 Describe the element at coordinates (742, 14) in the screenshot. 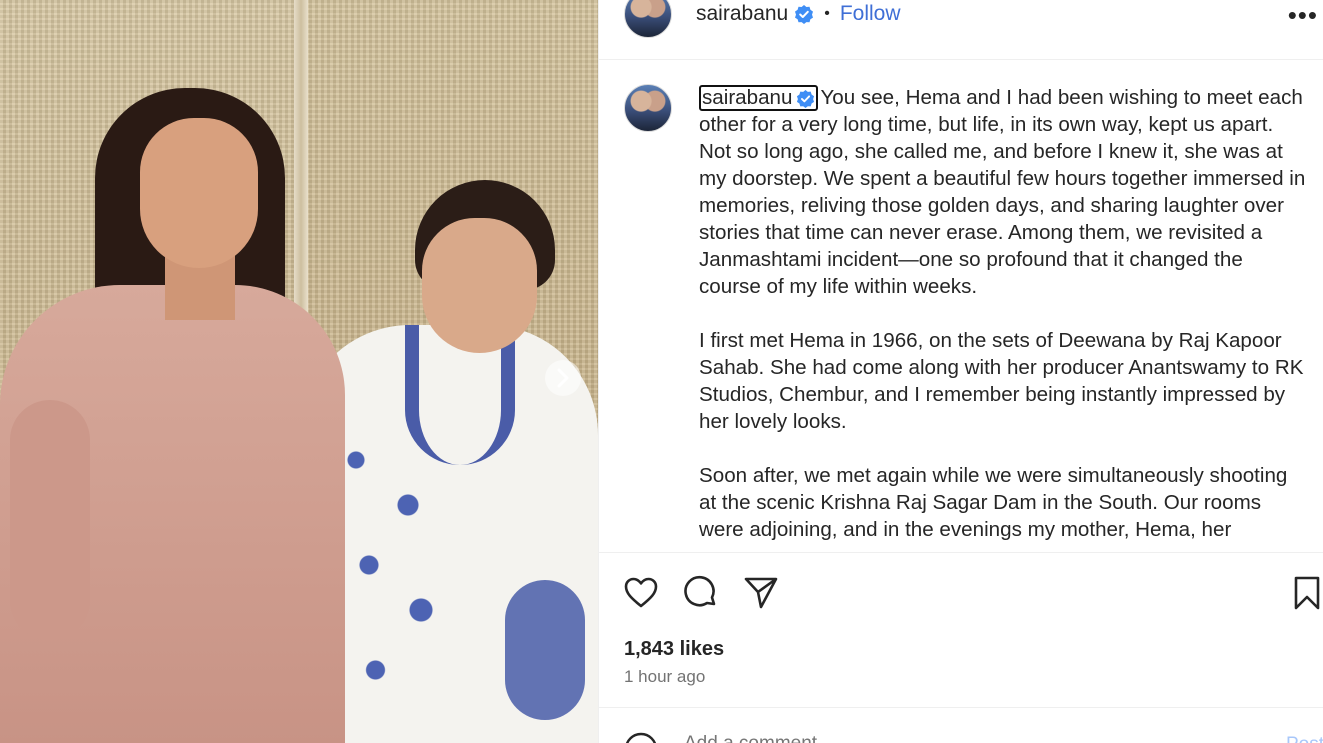

I see `header-username: sairabanu` at that location.